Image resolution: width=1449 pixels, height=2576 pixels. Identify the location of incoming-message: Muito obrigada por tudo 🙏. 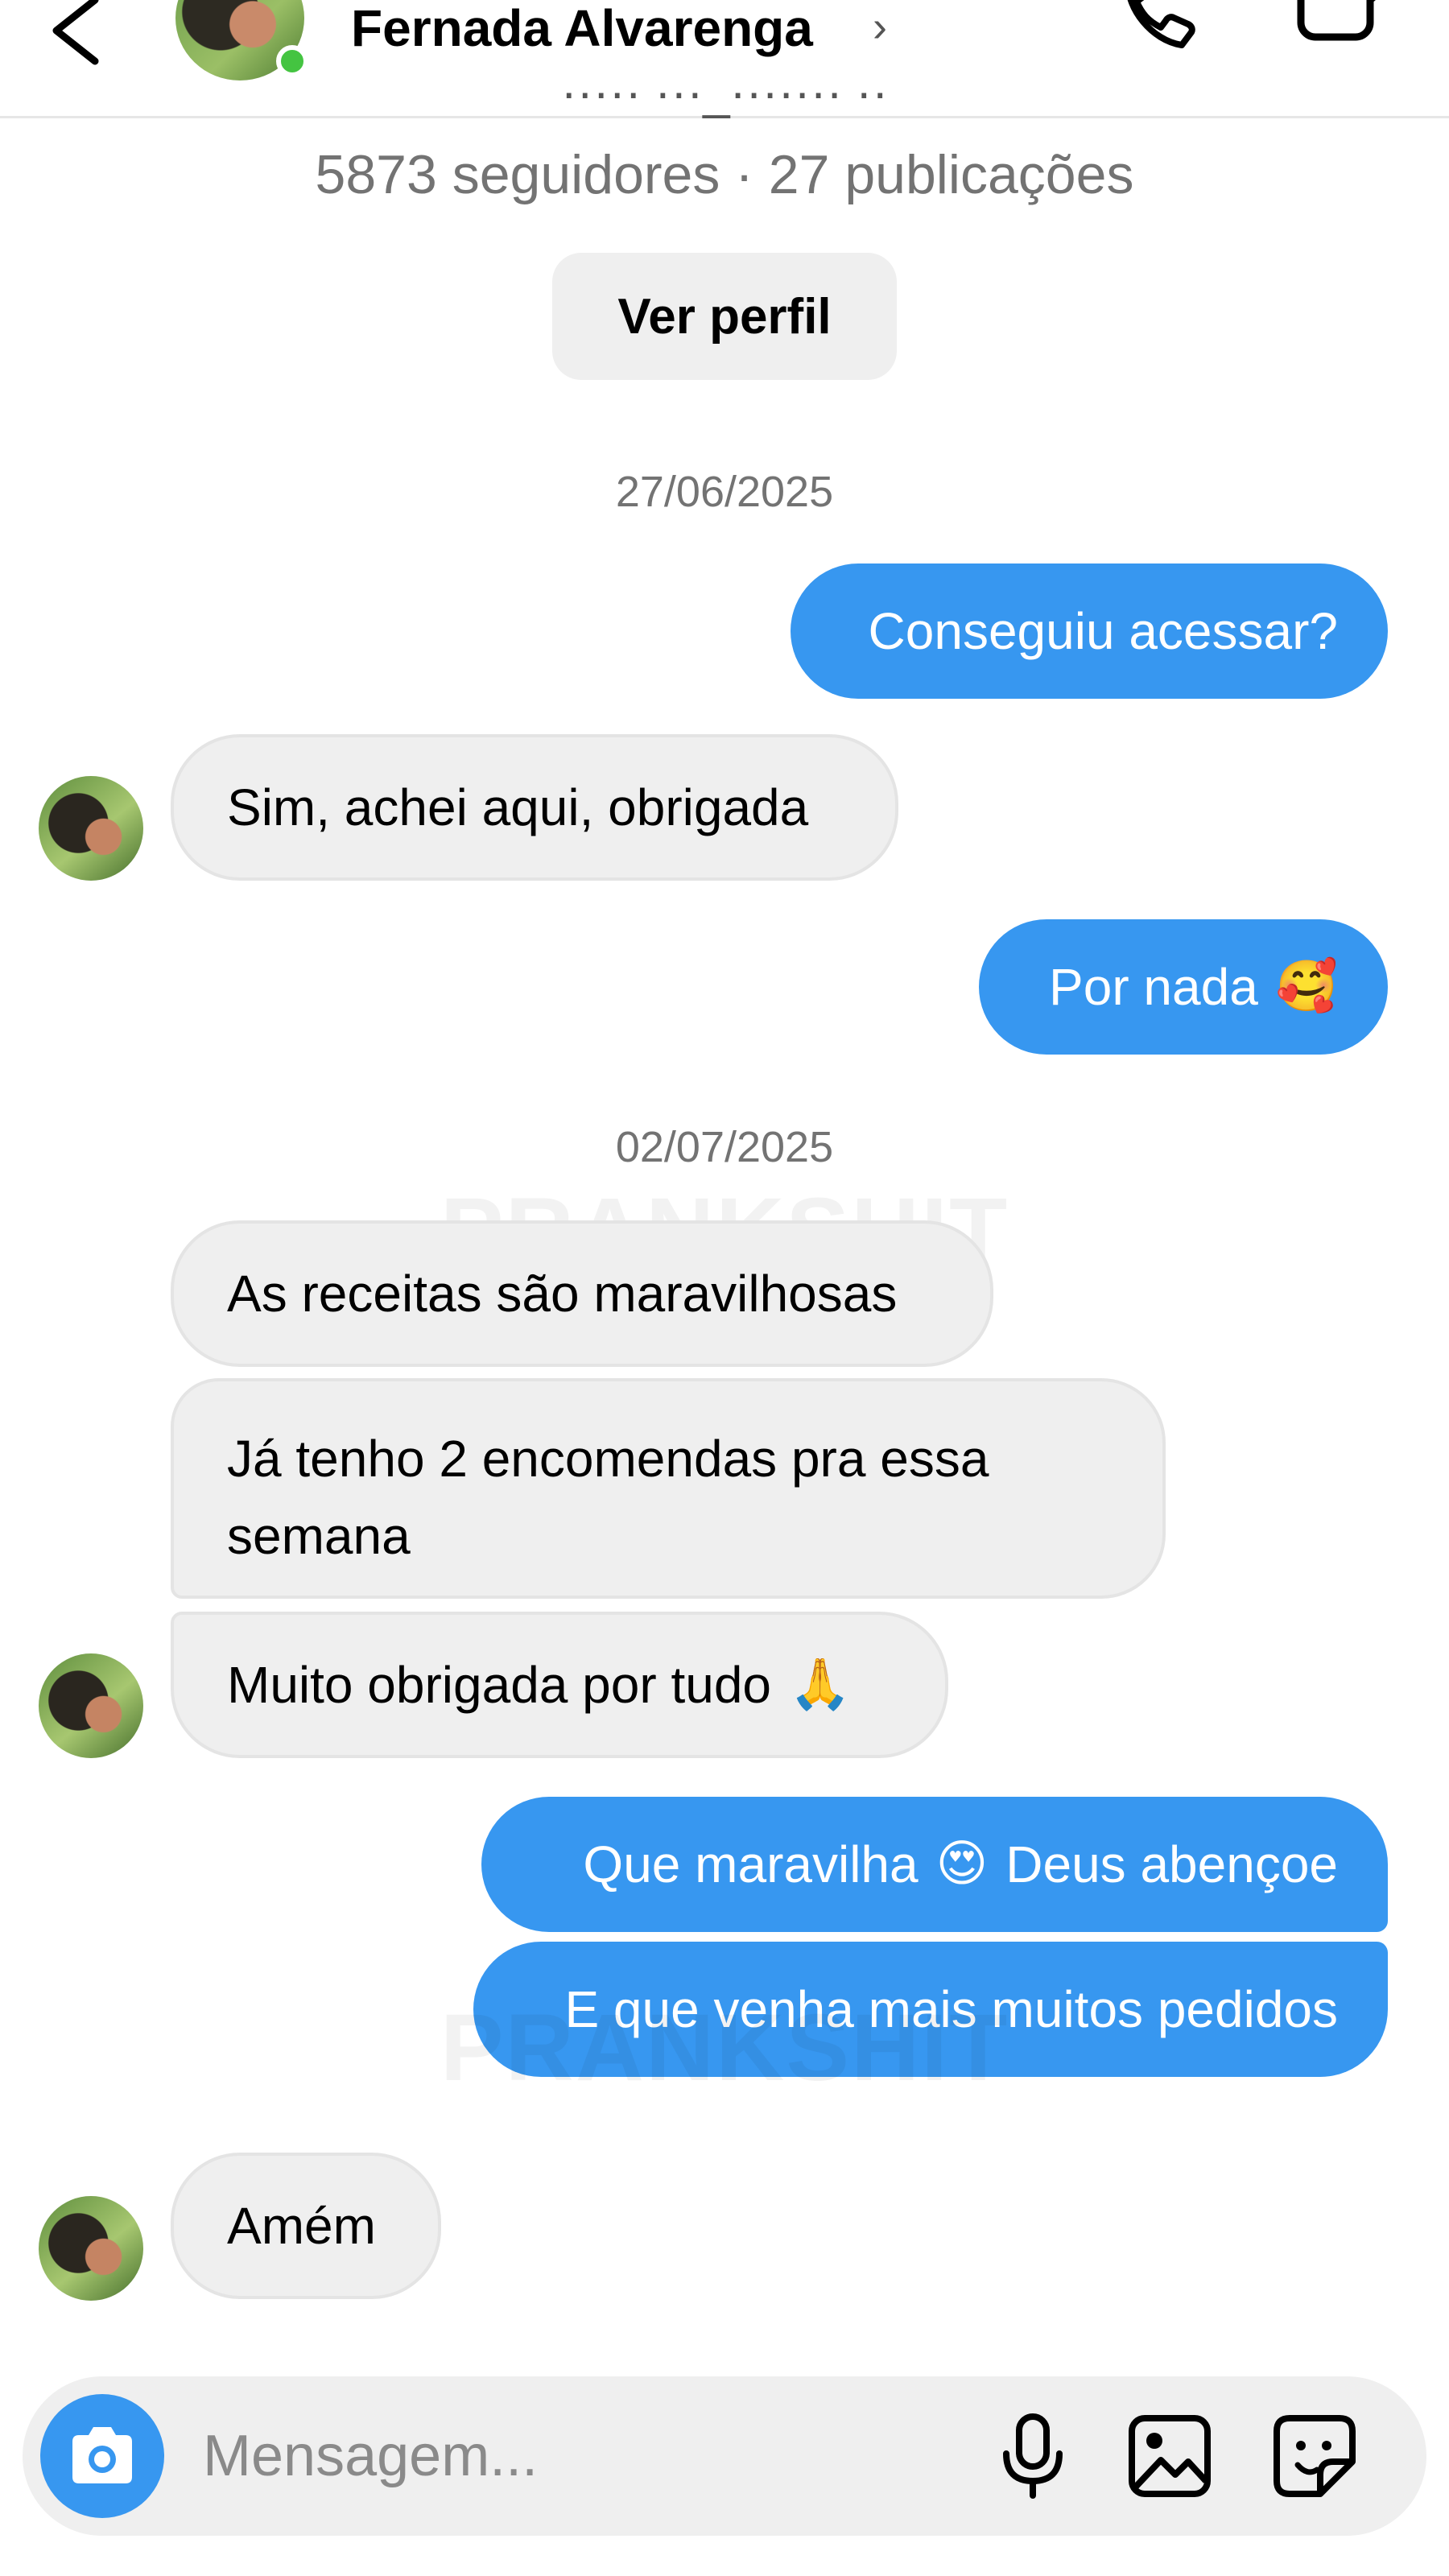
(559, 1685).